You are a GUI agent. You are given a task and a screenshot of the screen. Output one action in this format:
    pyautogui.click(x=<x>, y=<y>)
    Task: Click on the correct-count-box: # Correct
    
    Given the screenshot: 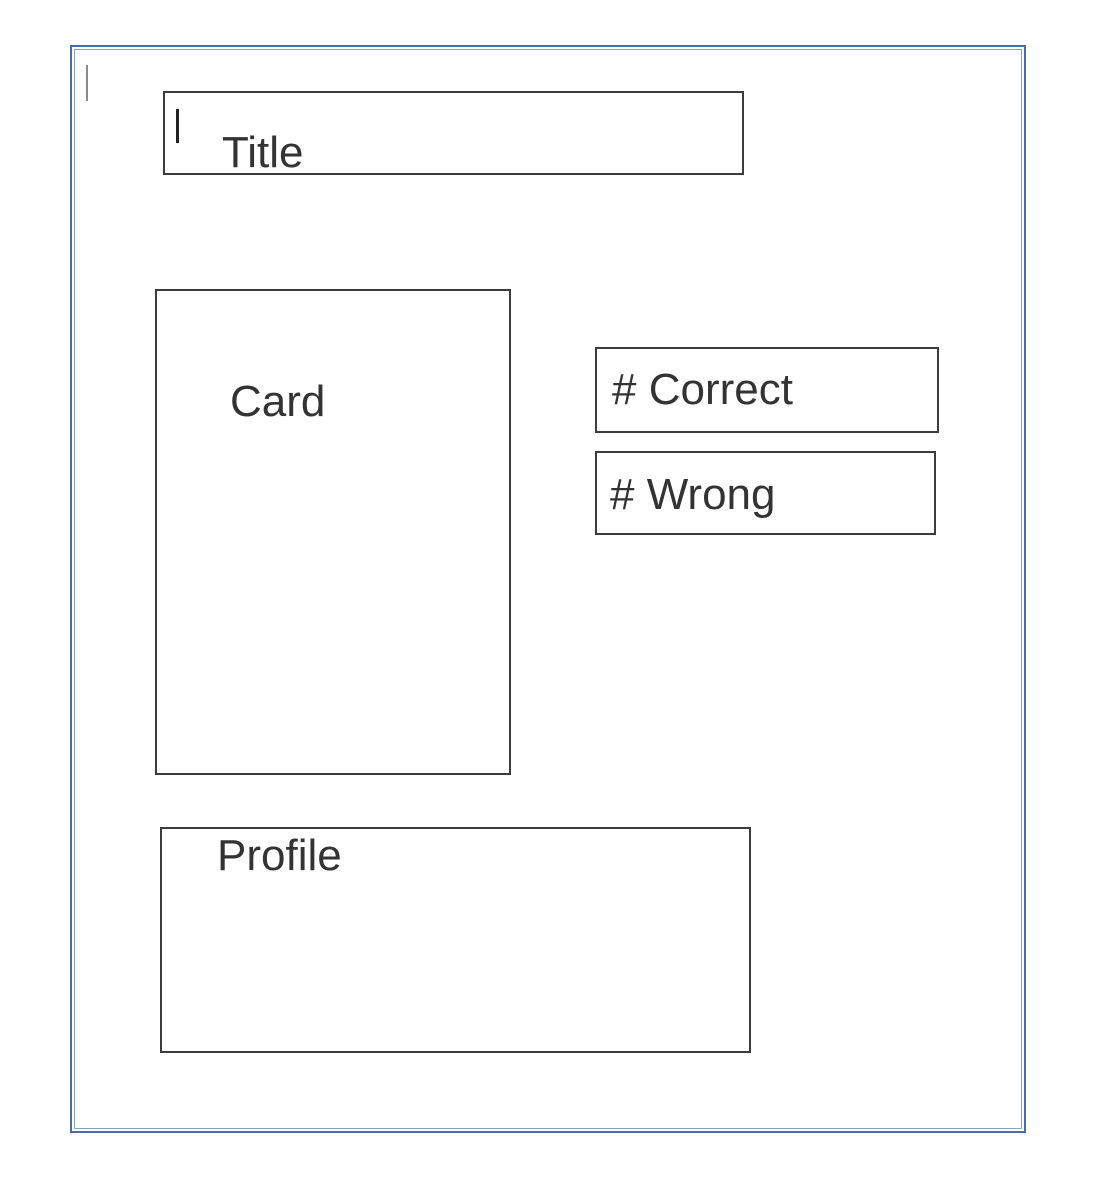 What is the action you would take?
    pyautogui.click(x=767, y=390)
    